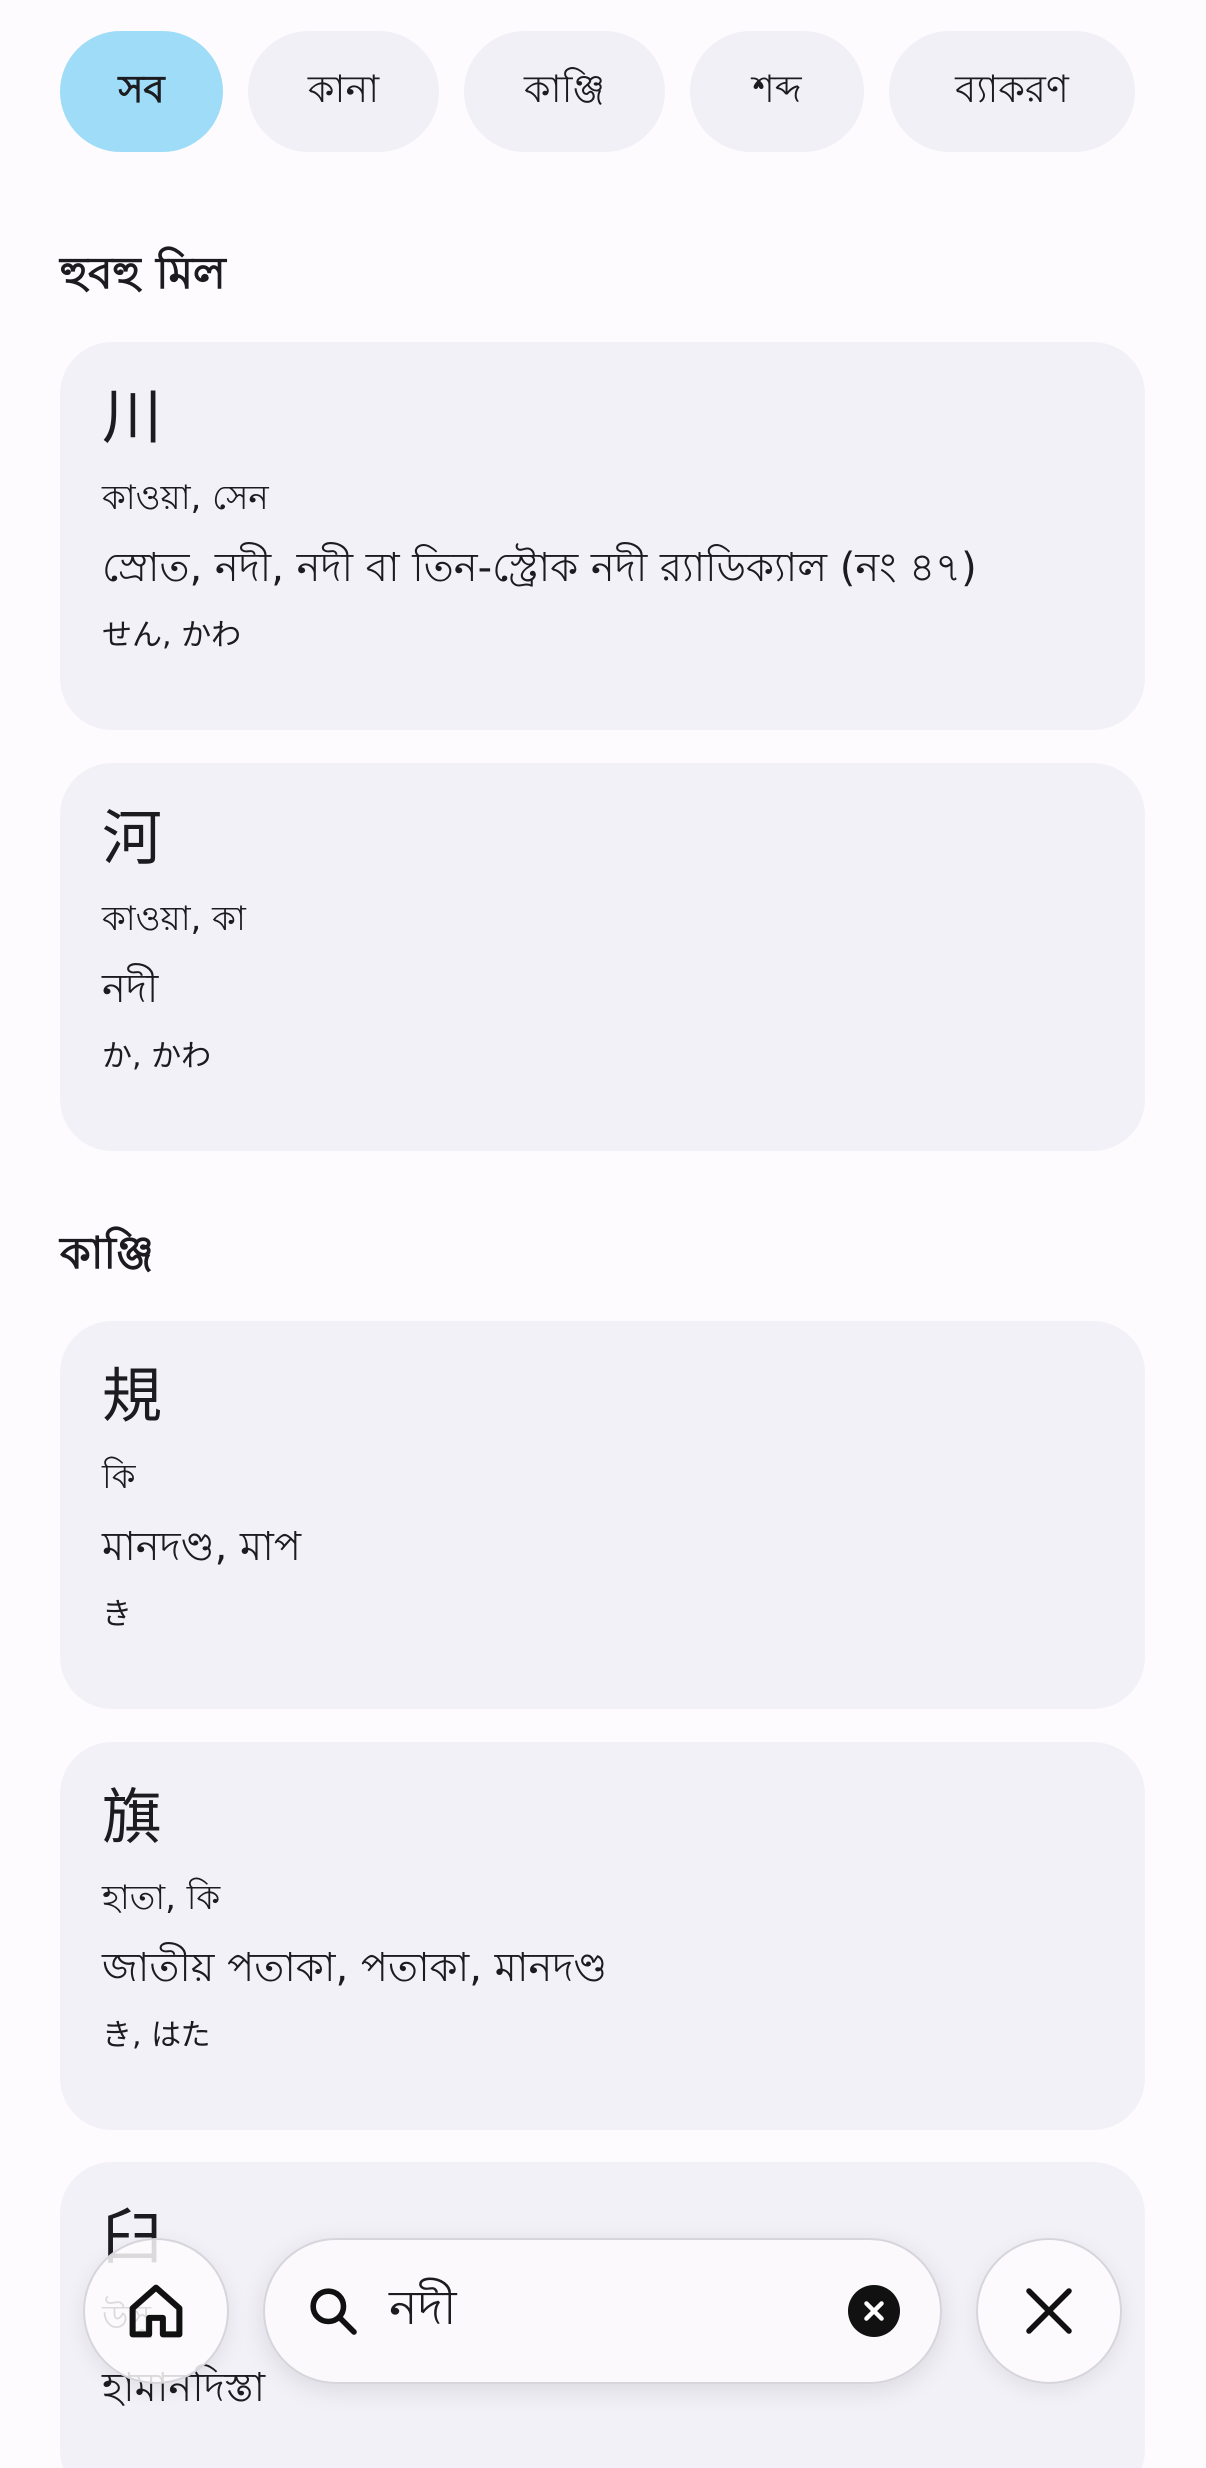  I want to click on clear-search-button, so click(874, 2311).